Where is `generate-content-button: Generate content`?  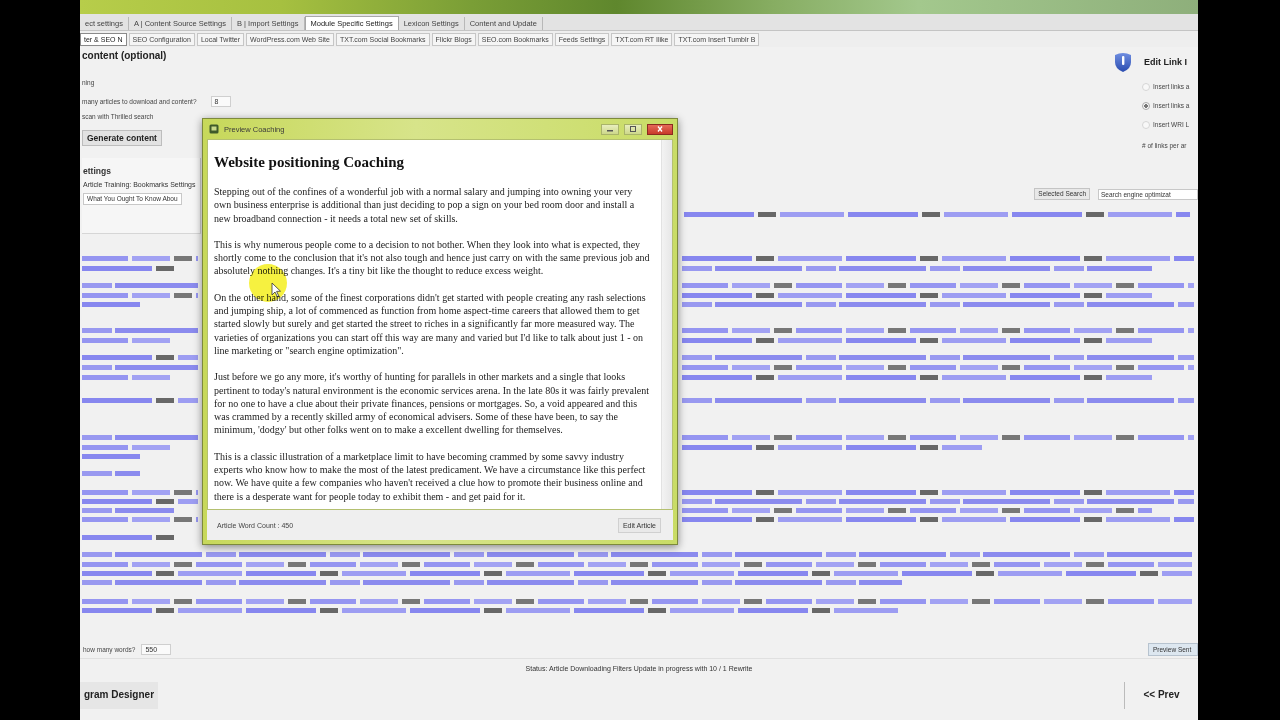 generate-content-button: Generate content is located at coordinates (122, 138).